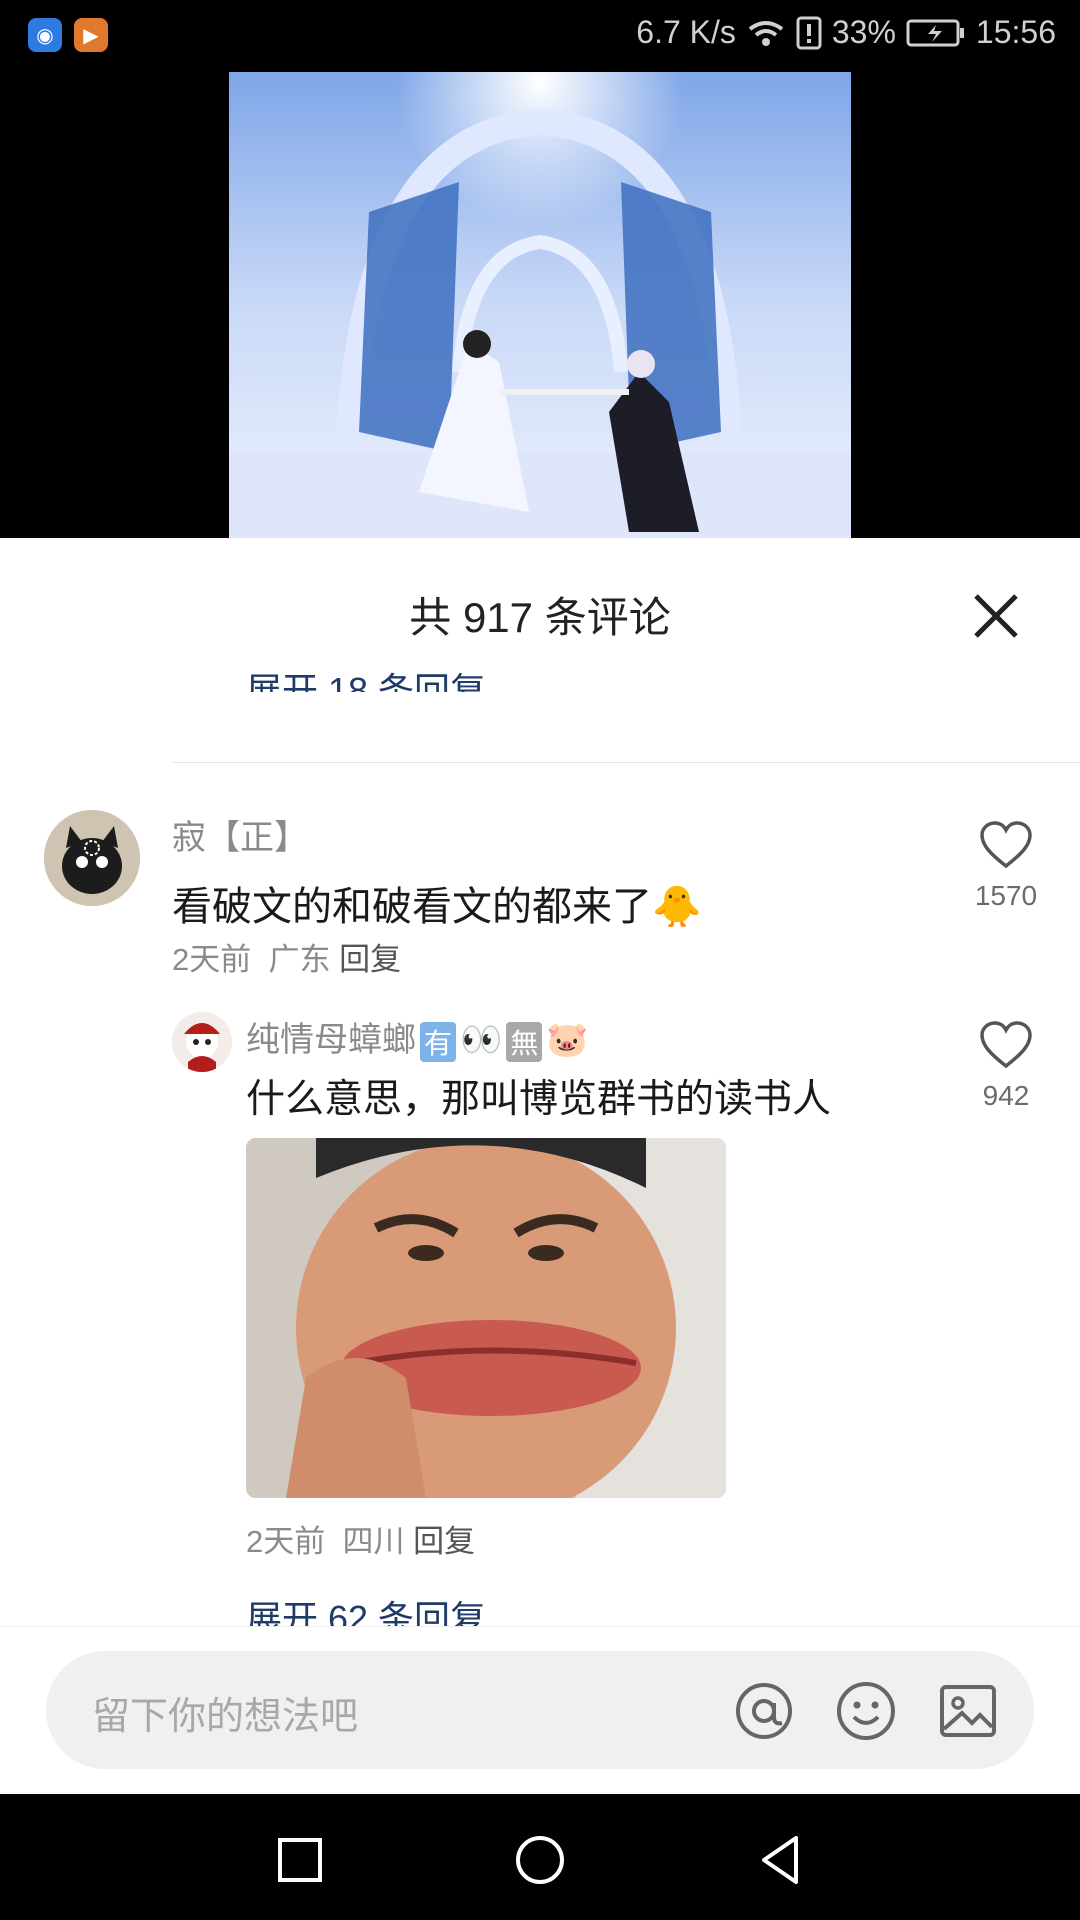  I want to click on comment-location: 四川, so click(373, 1541).